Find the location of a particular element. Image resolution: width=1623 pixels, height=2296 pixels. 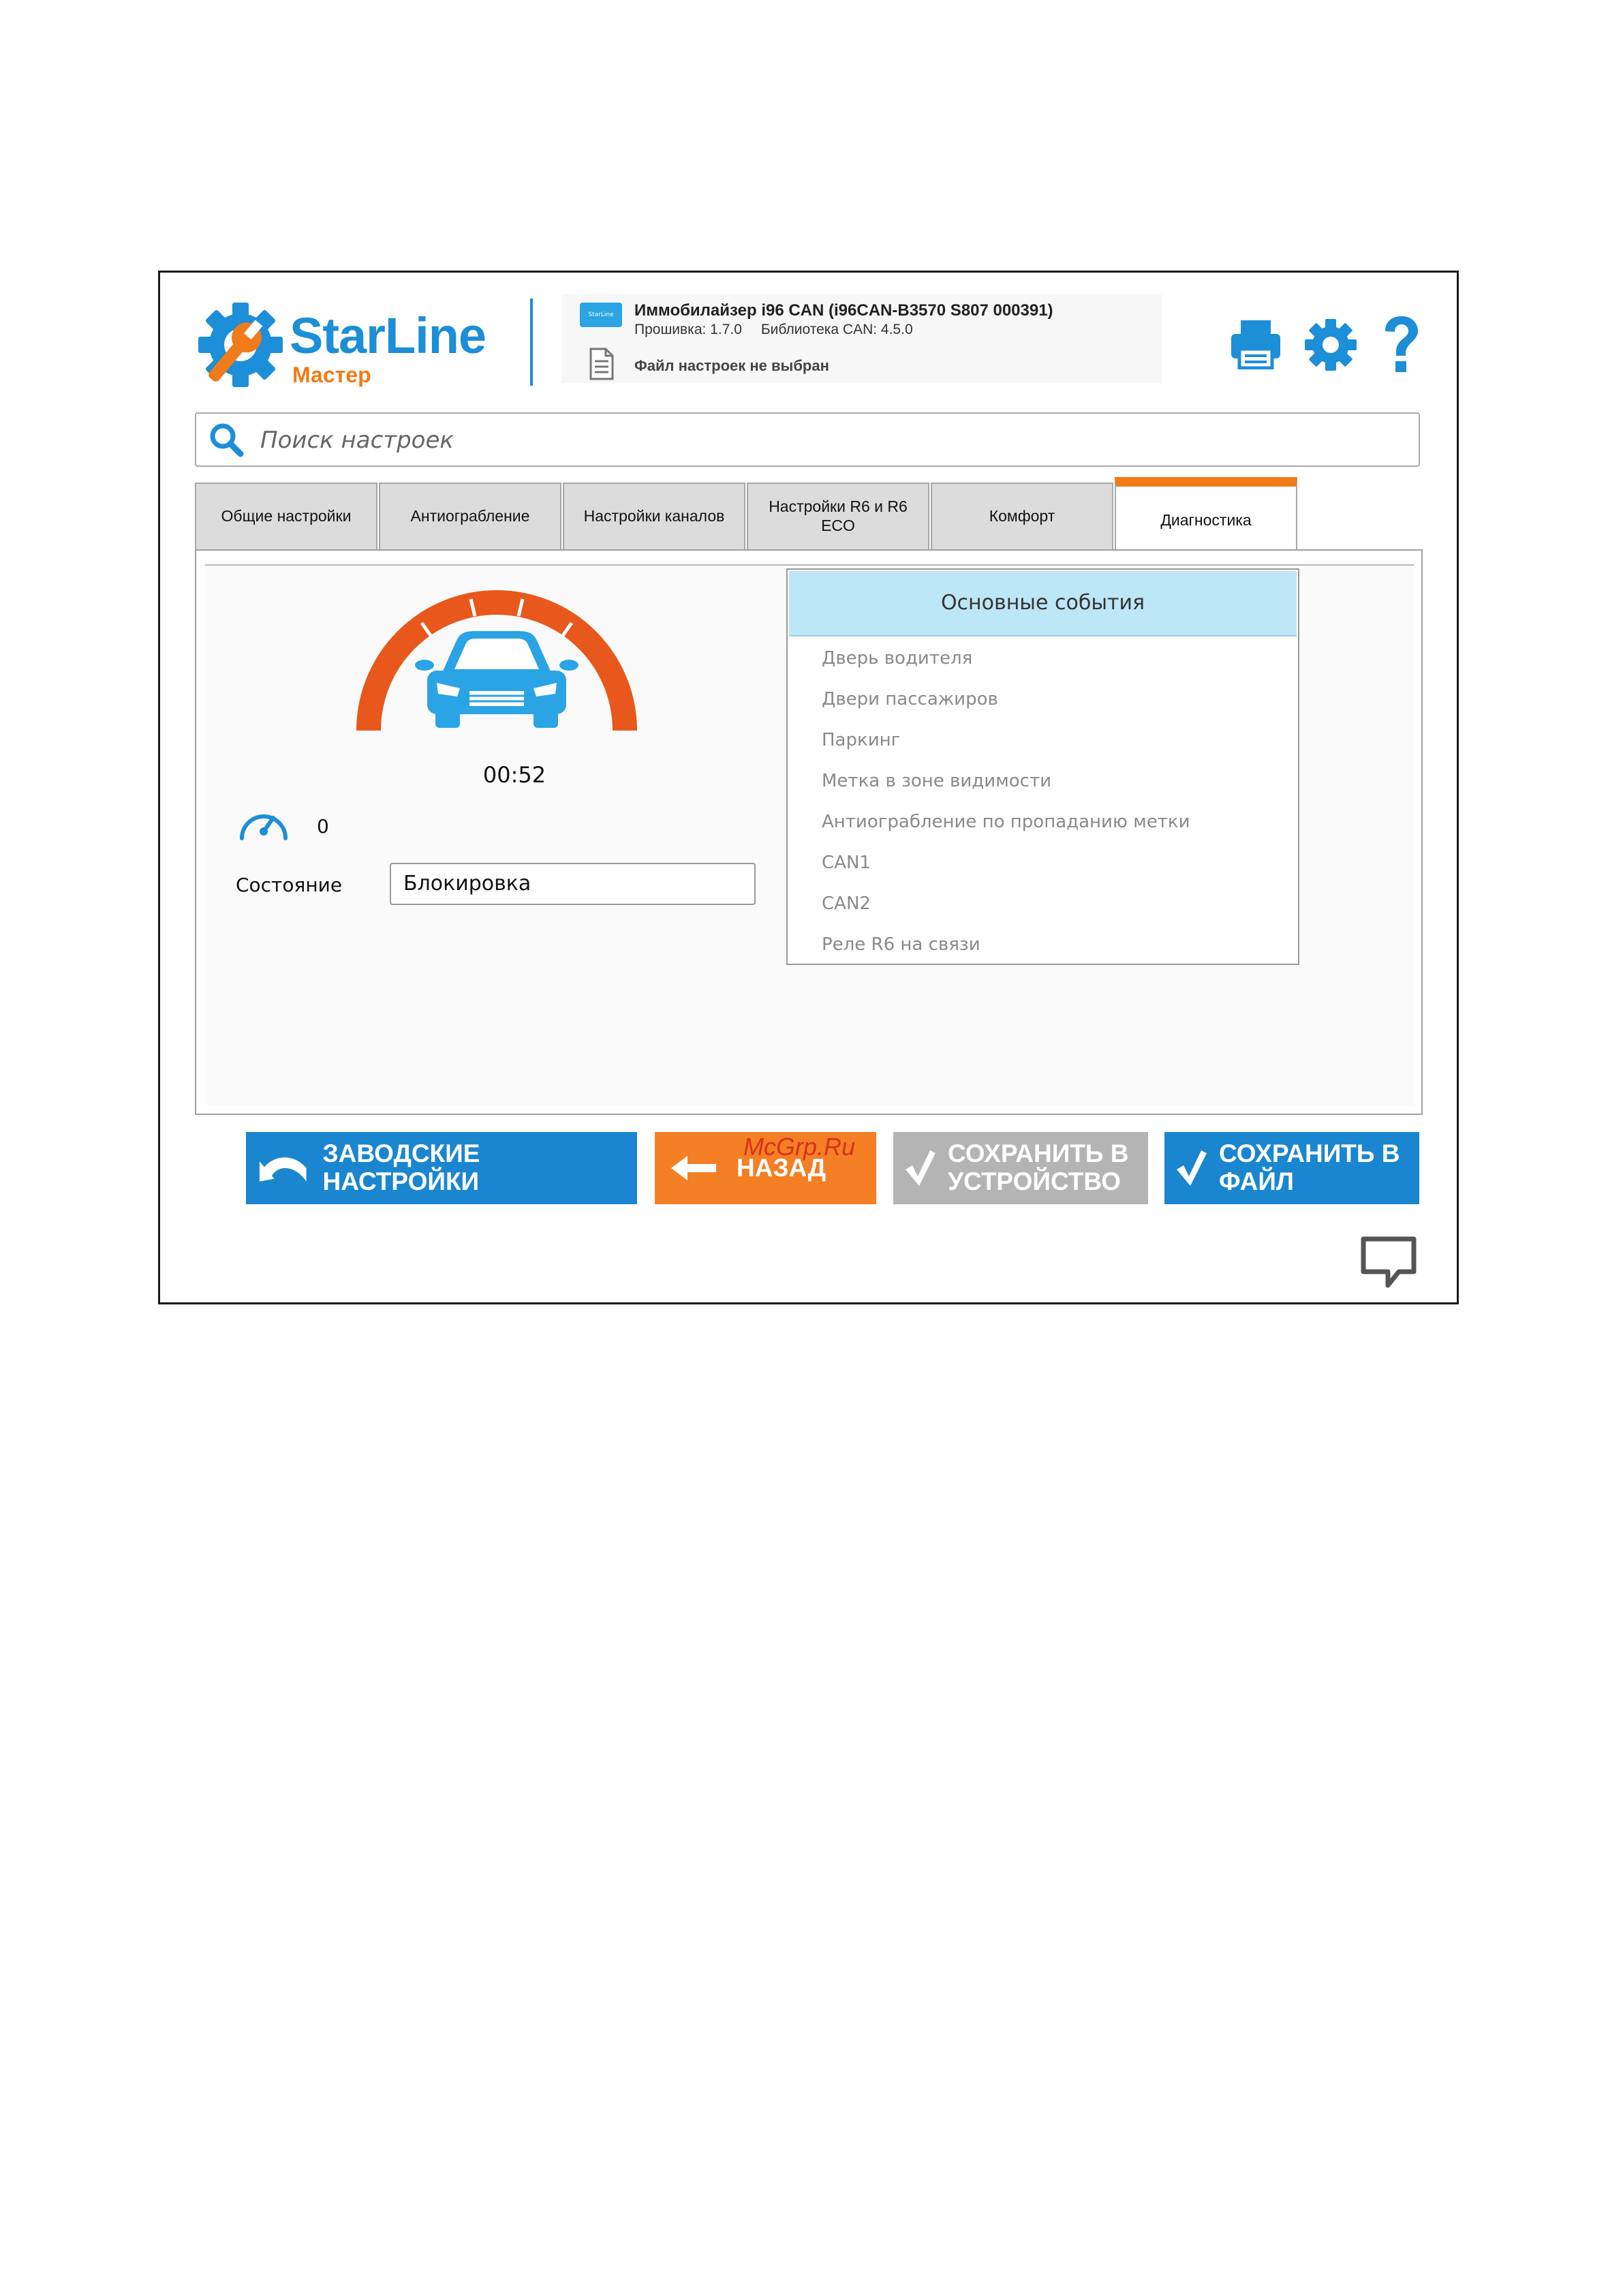

save-device-label-line1: СОХРАНИТЬ В is located at coordinates (1038, 1153).